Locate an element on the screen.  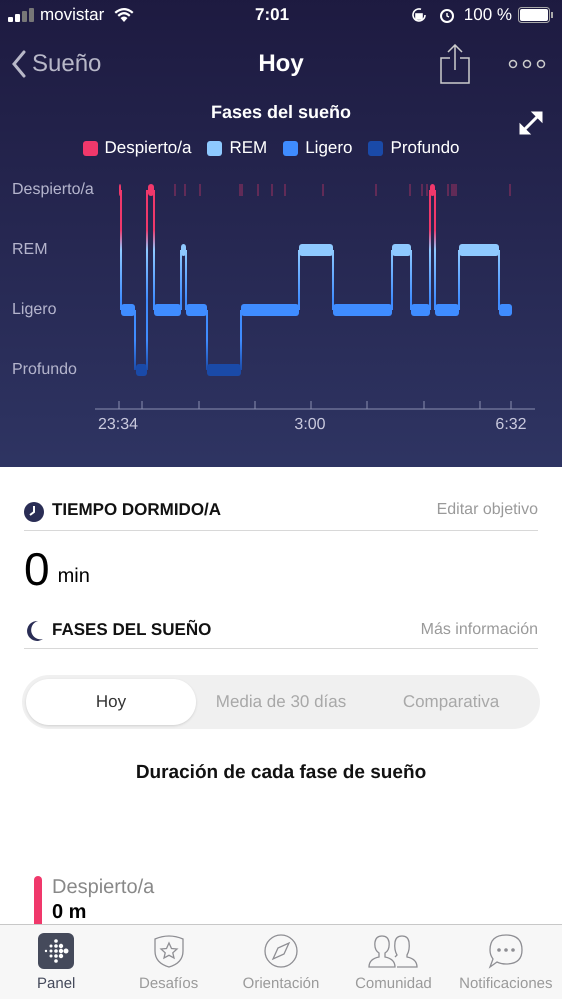
section-title: FASES DEL SUEÑO is located at coordinates (132, 629).